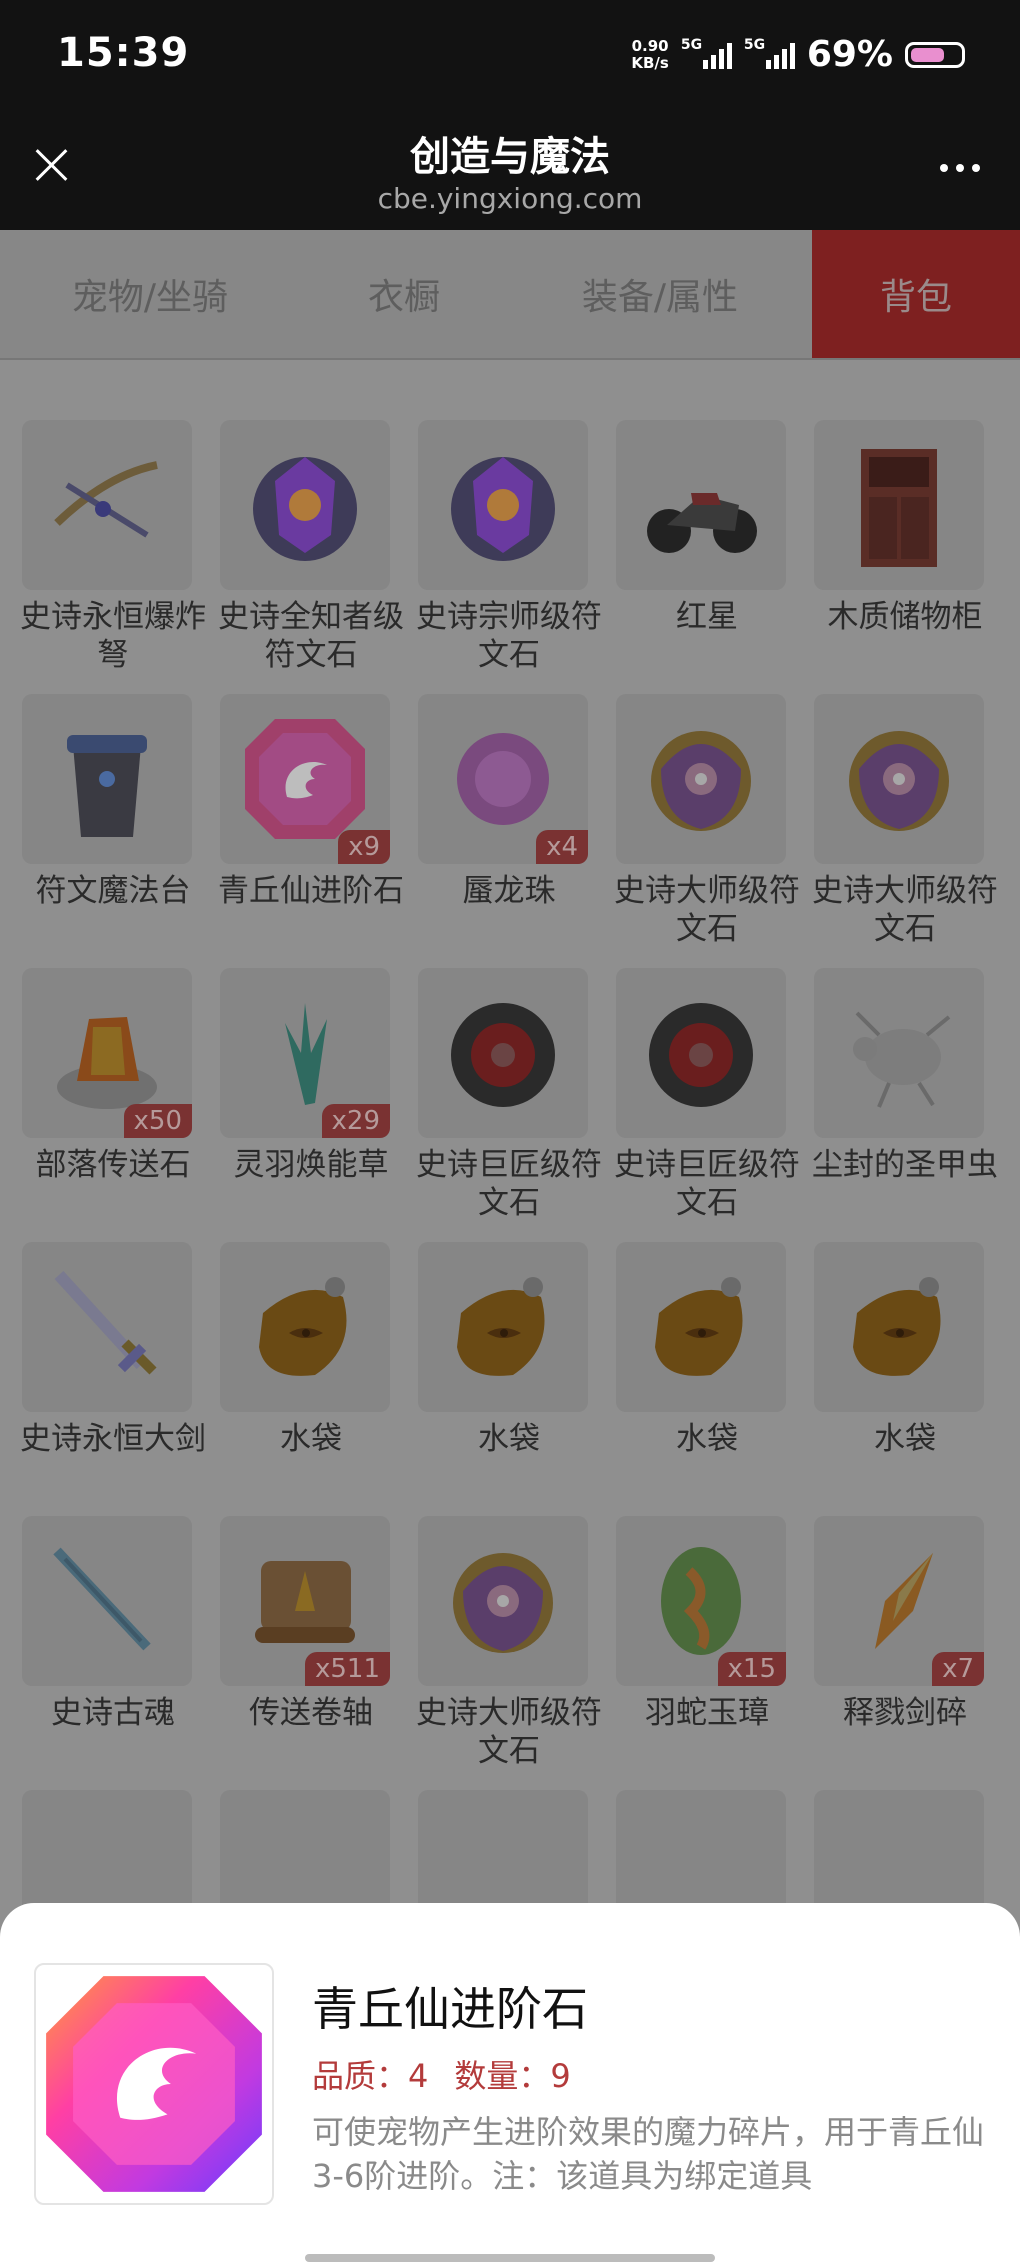 The width and height of the screenshot is (1020, 2267). I want to click on tribe-stone-icon, so click(107, 1063).